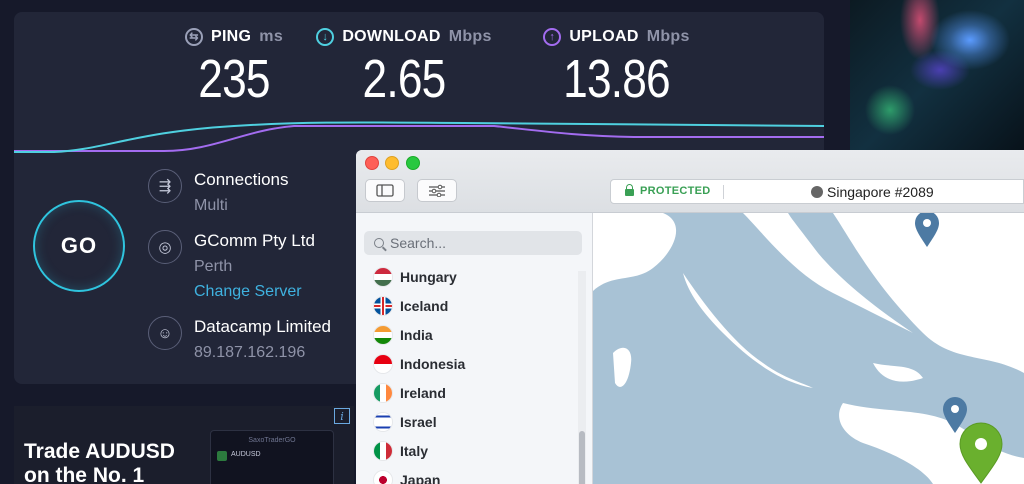 This screenshot has width=1024, height=484. I want to click on country-label: India, so click(416, 335).